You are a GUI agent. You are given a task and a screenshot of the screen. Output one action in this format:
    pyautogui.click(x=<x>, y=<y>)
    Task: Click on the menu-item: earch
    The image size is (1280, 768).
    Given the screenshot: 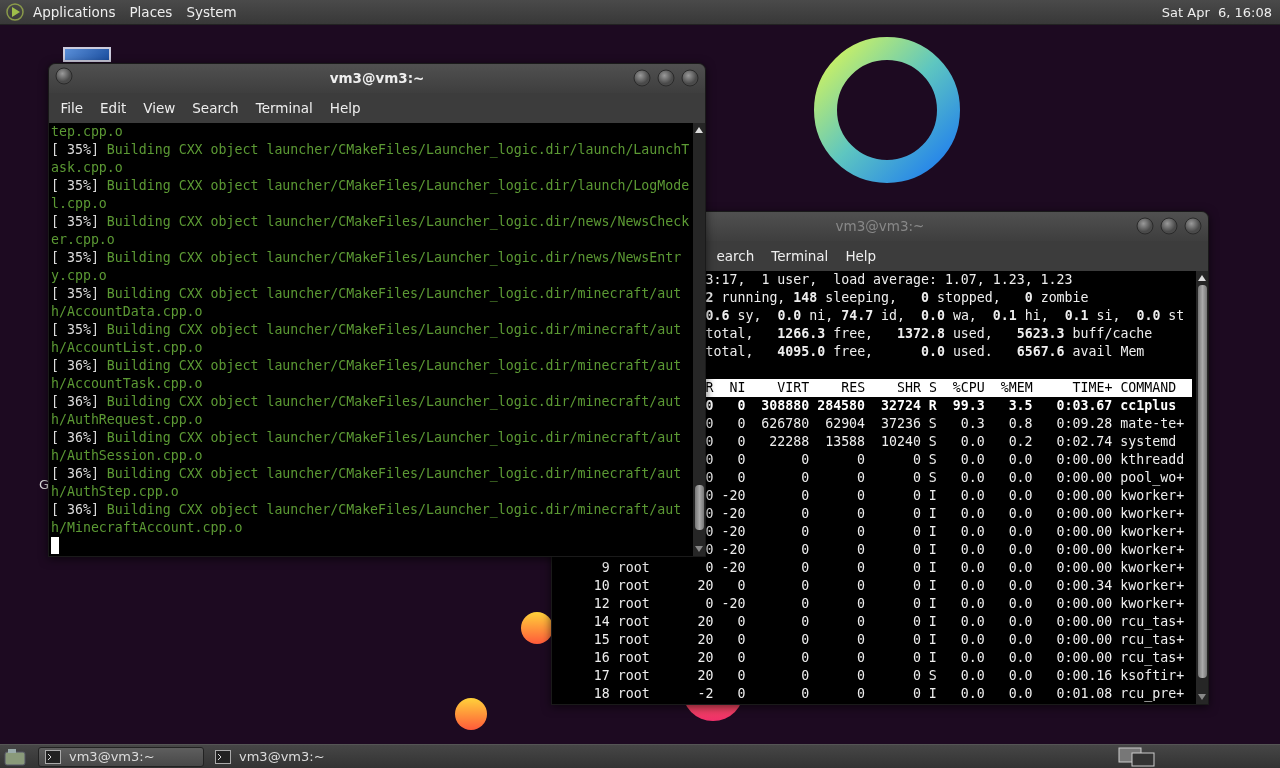 What is the action you would take?
    pyautogui.click(x=735, y=255)
    